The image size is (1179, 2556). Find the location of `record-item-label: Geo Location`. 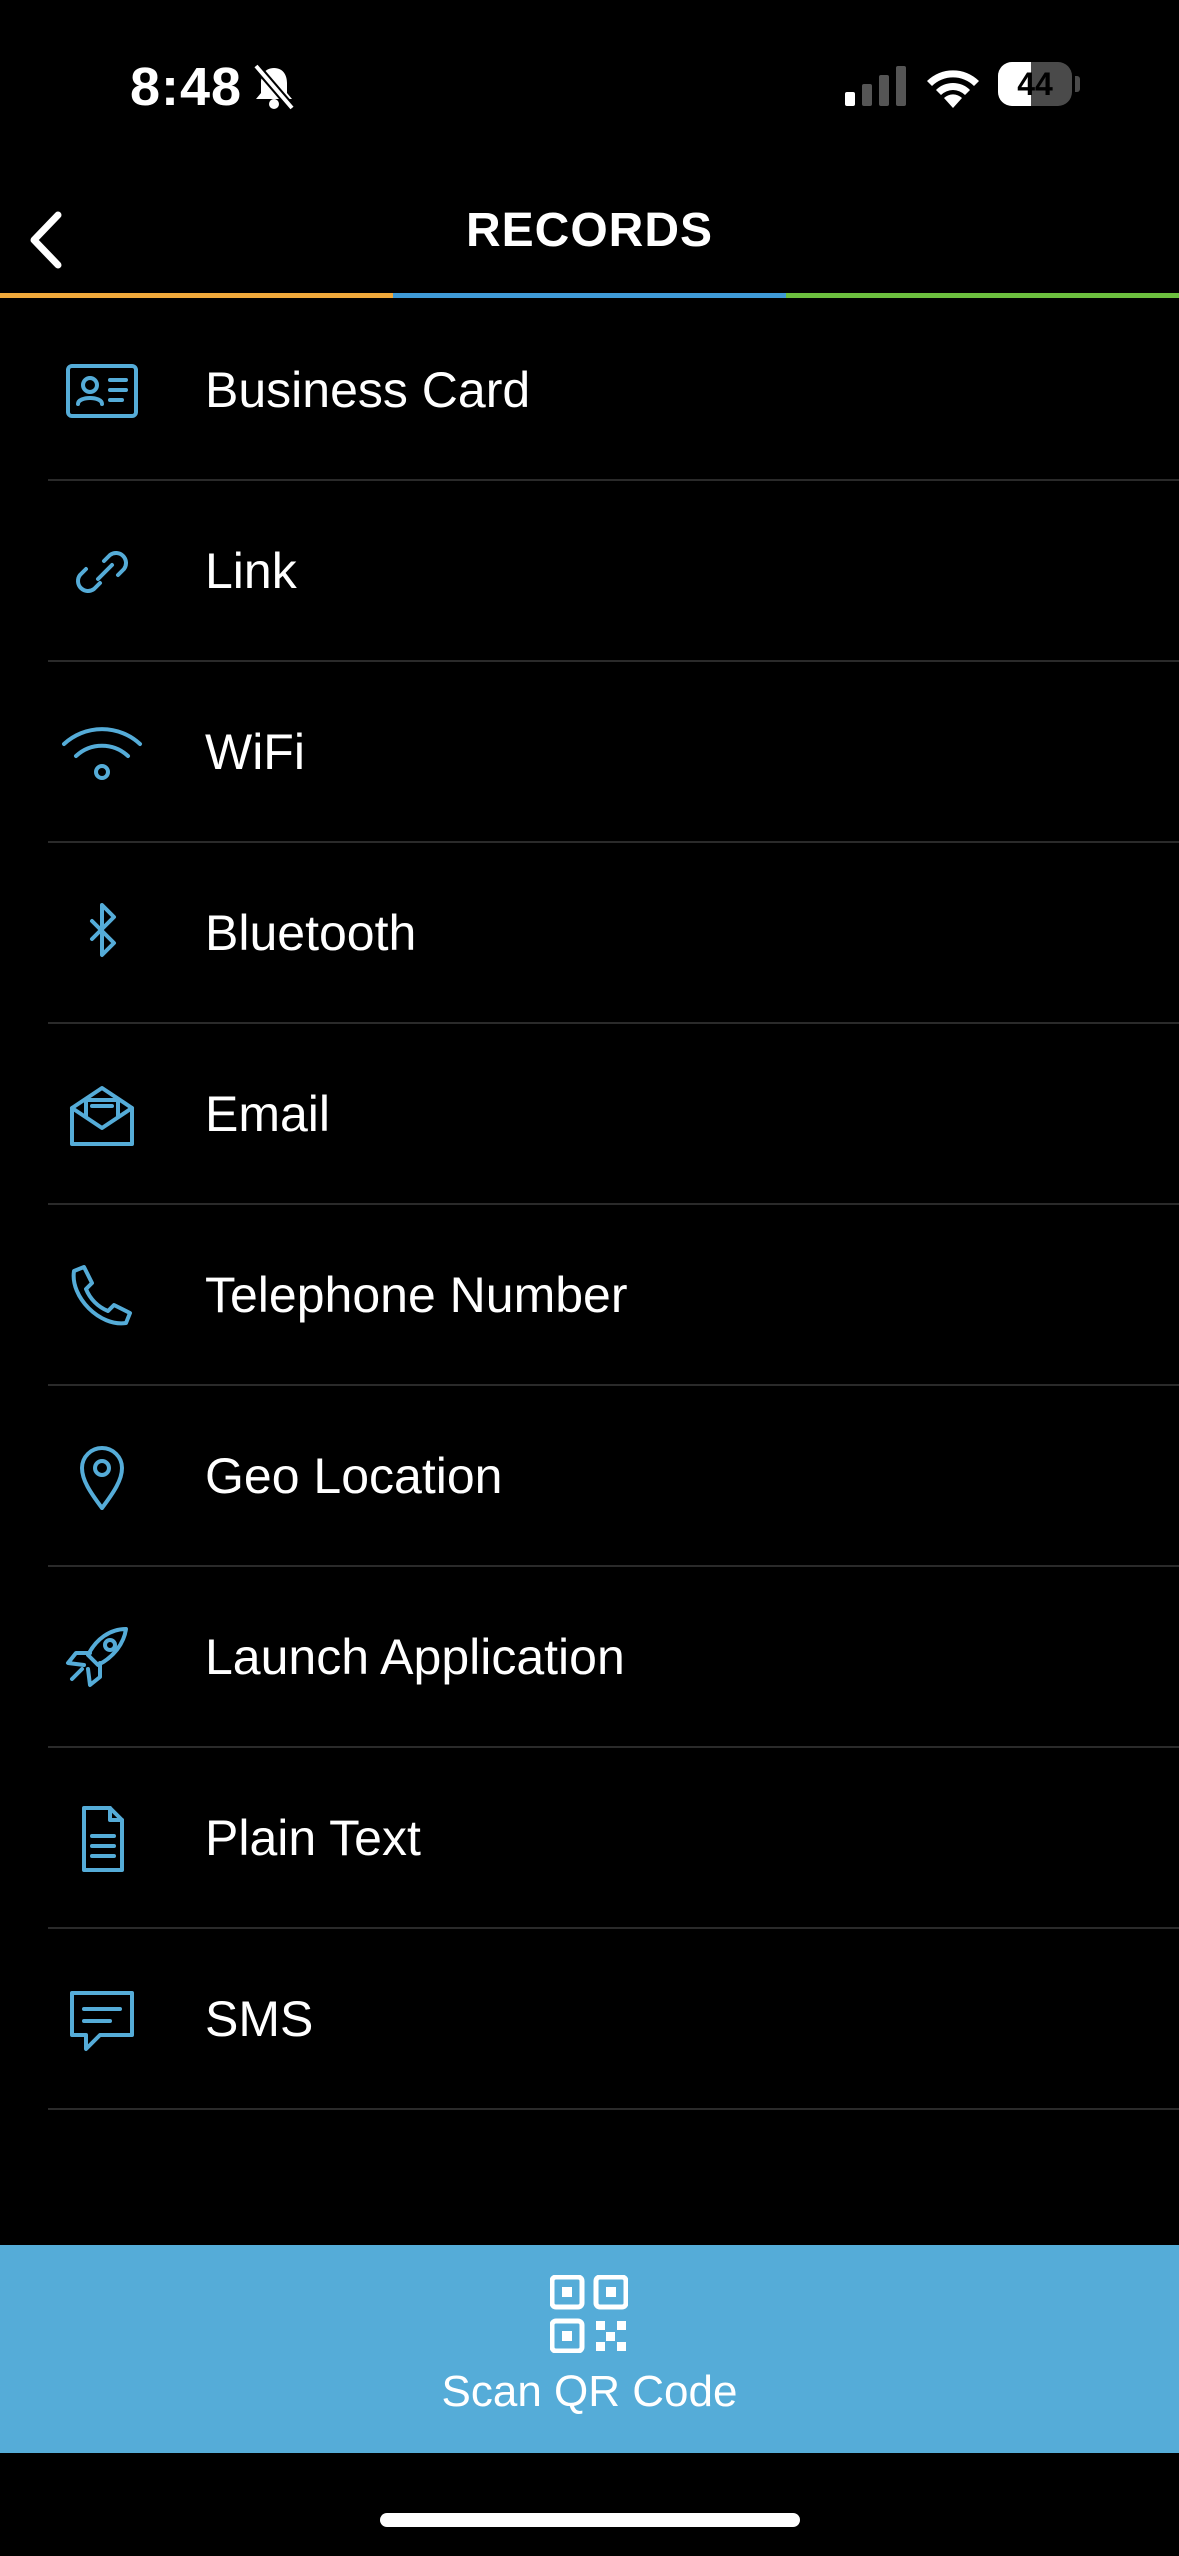

record-item-label: Geo Location is located at coordinates (354, 1476).